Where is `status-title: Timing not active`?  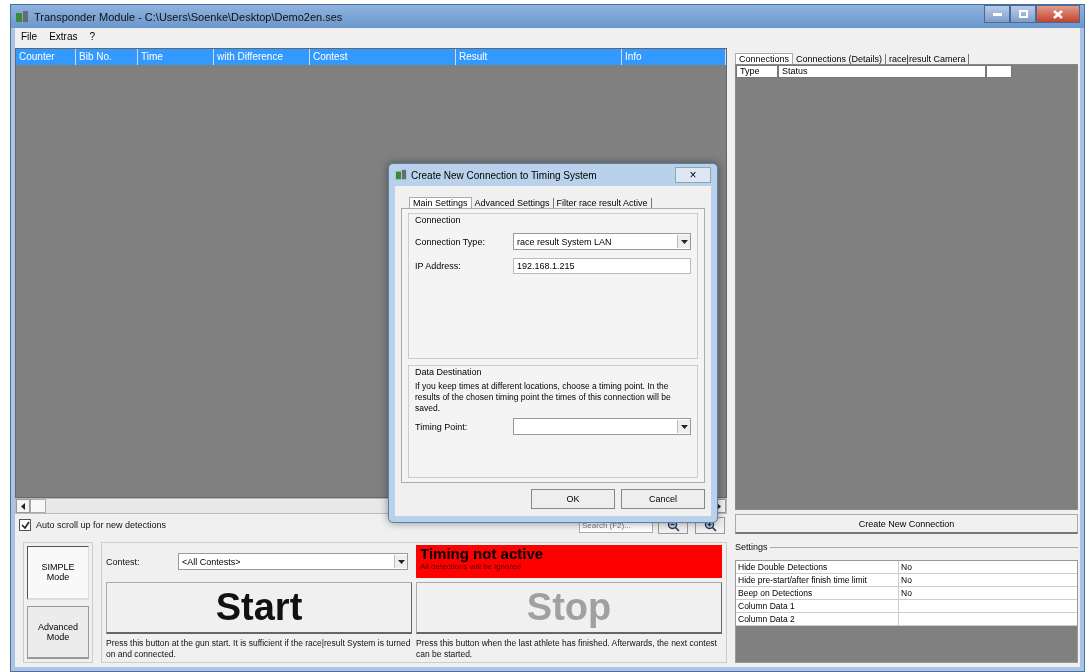
status-title: Timing not active is located at coordinates (482, 553).